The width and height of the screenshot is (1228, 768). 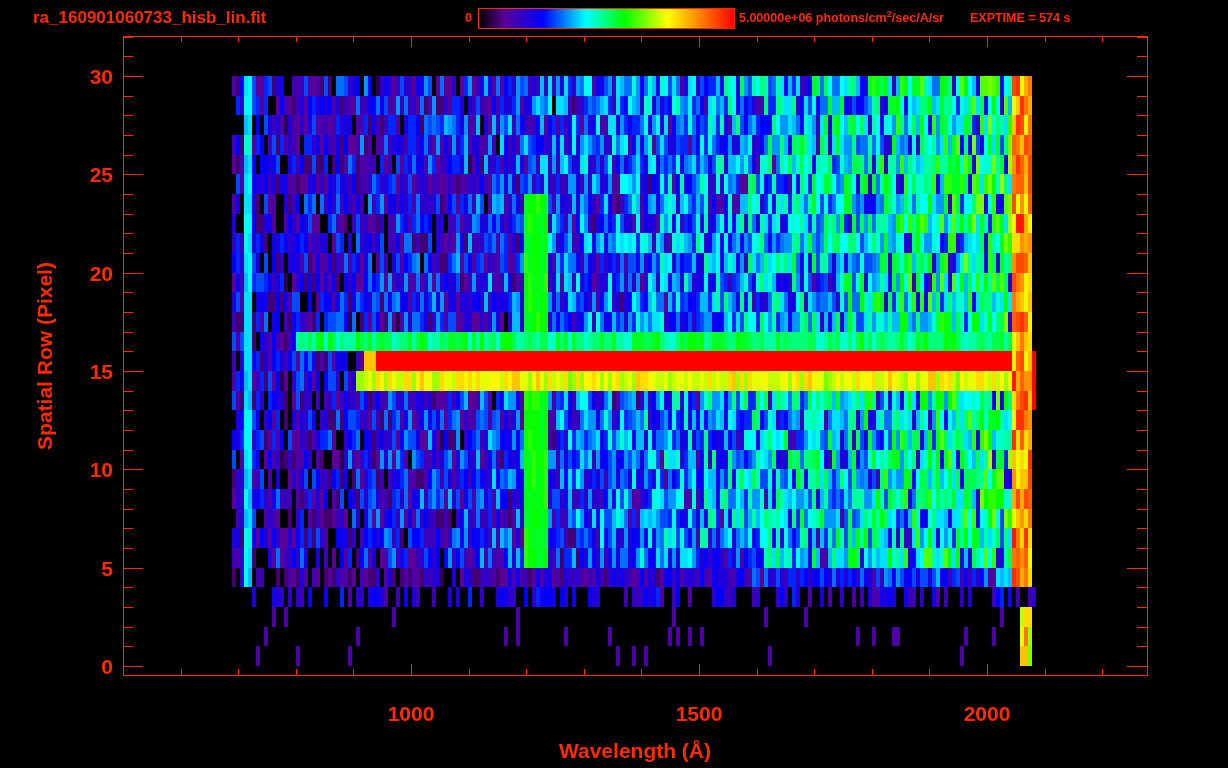 What do you see at coordinates (635, 750) in the screenshot?
I see `x-axis-title: Wavelength (Å)` at bounding box center [635, 750].